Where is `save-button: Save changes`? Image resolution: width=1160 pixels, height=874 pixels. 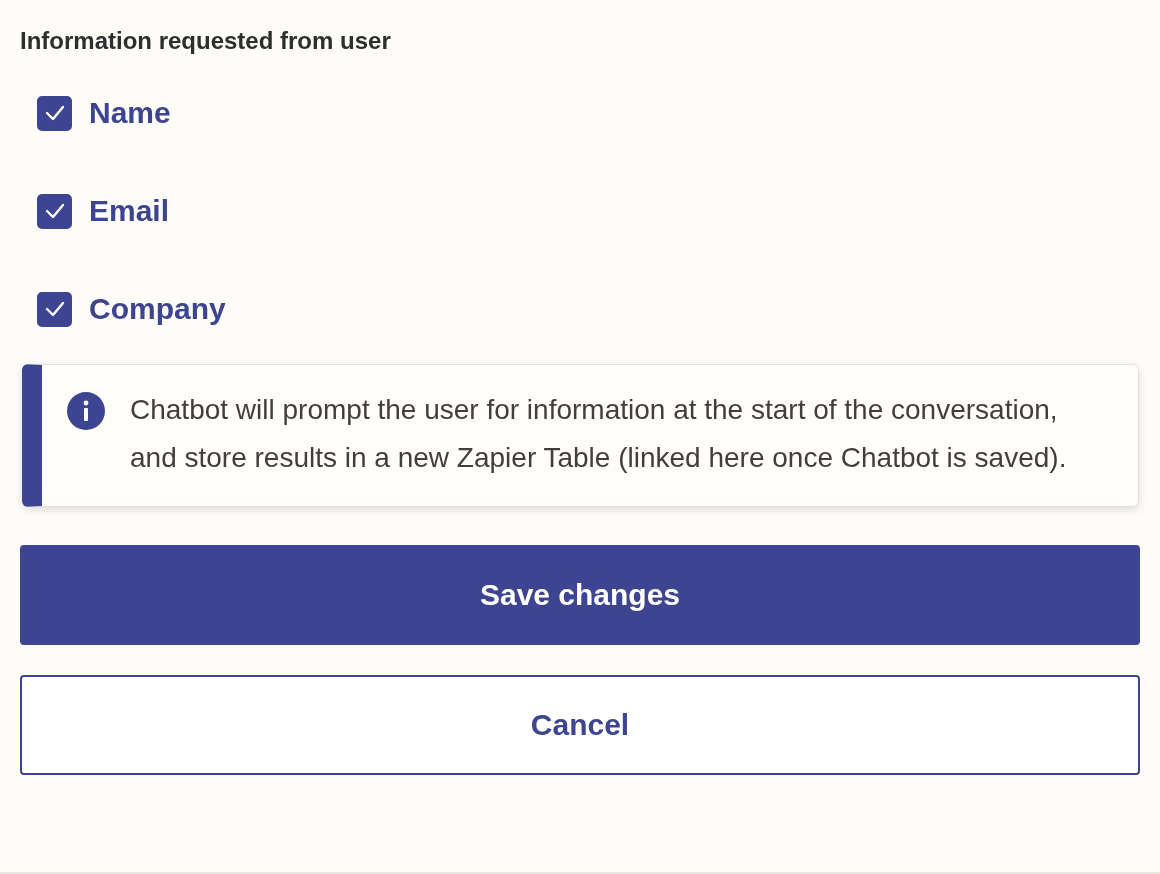
save-button: Save changes is located at coordinates (580, 595).